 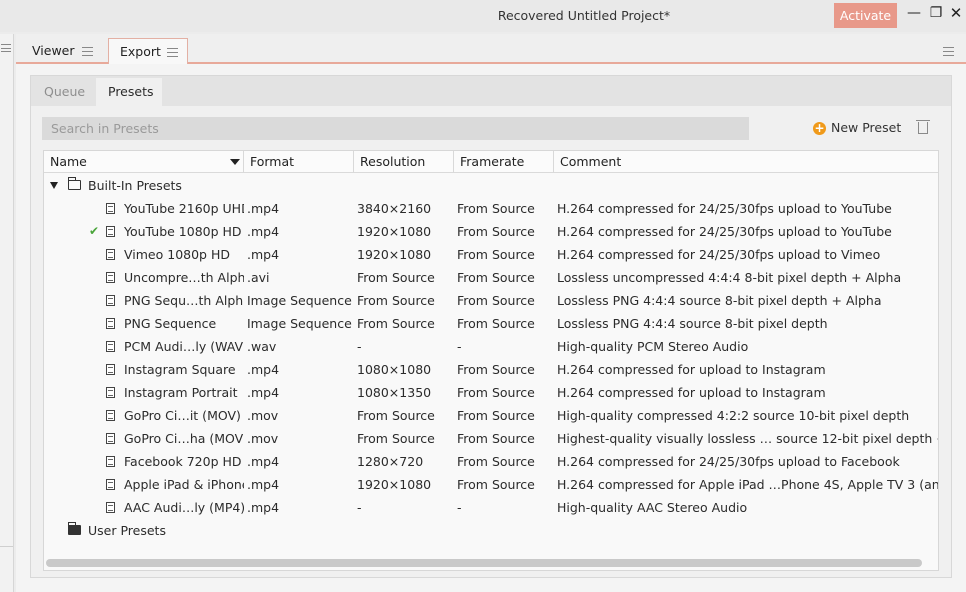 What do you see at coordinates (140, 51) in the screenshot?
I see `tab-export-label: Export` at bounding box center [140, 51].